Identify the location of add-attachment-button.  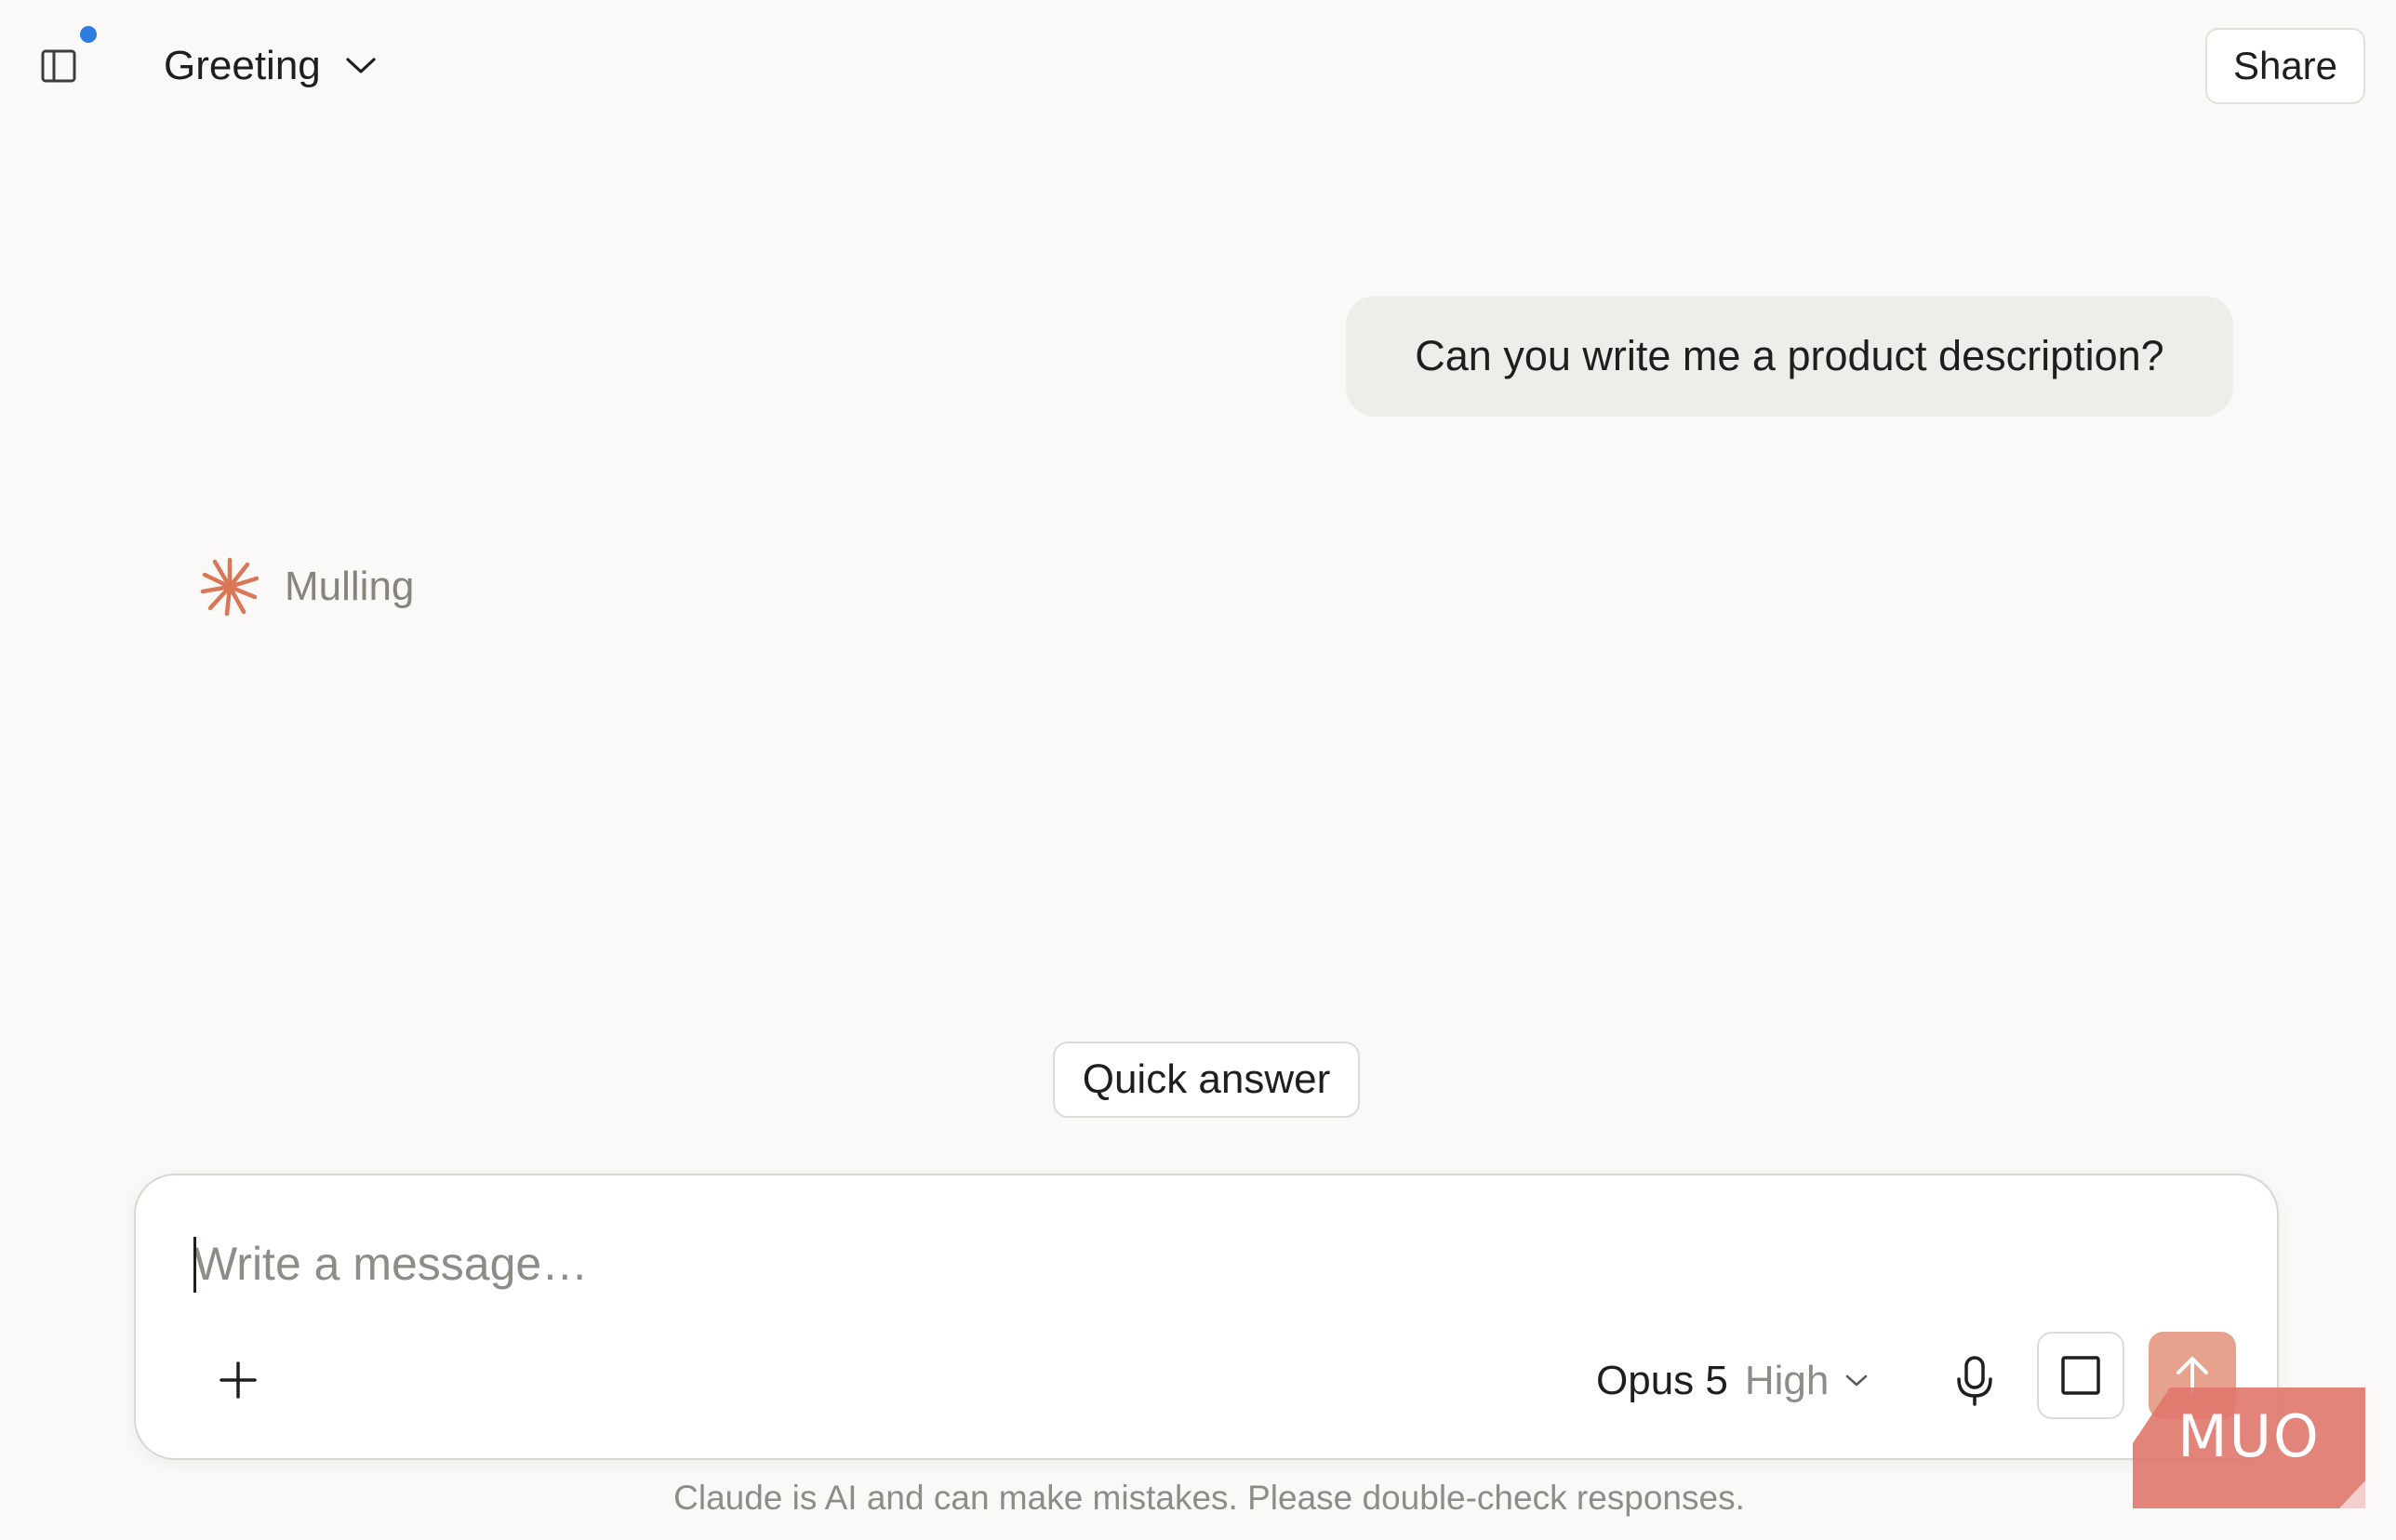
(238, 1380).